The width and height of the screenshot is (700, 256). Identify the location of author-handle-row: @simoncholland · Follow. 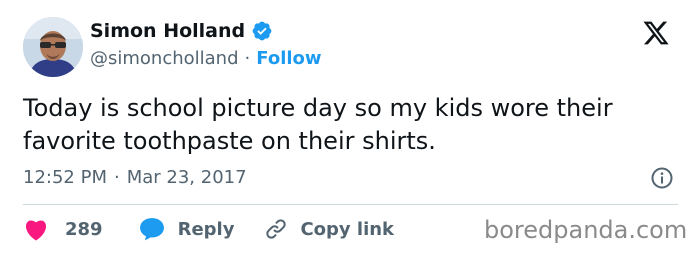
(206, 59).